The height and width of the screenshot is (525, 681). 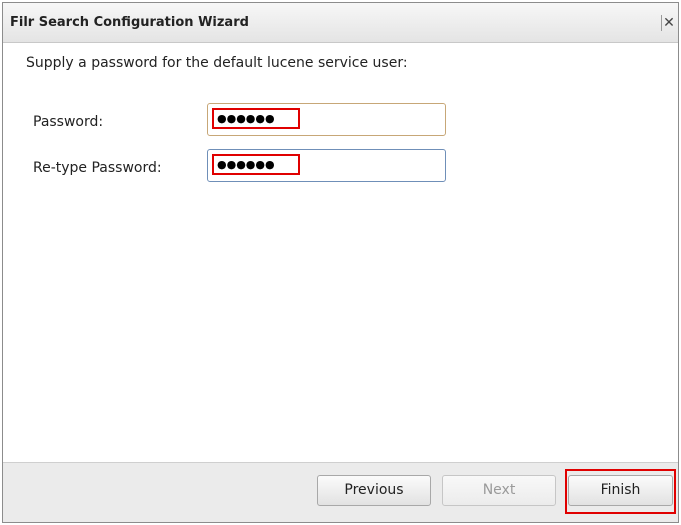 What do you see at coordinates (97, 168) in the screenshot?
I see `retype-password-label: Re-type Password:` at bounding box center [97, 168].